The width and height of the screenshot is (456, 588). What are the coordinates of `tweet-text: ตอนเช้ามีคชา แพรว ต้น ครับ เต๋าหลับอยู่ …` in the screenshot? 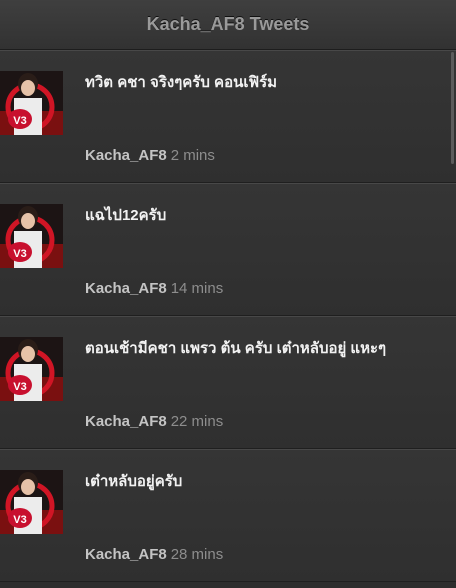 It's located at (236, 348).